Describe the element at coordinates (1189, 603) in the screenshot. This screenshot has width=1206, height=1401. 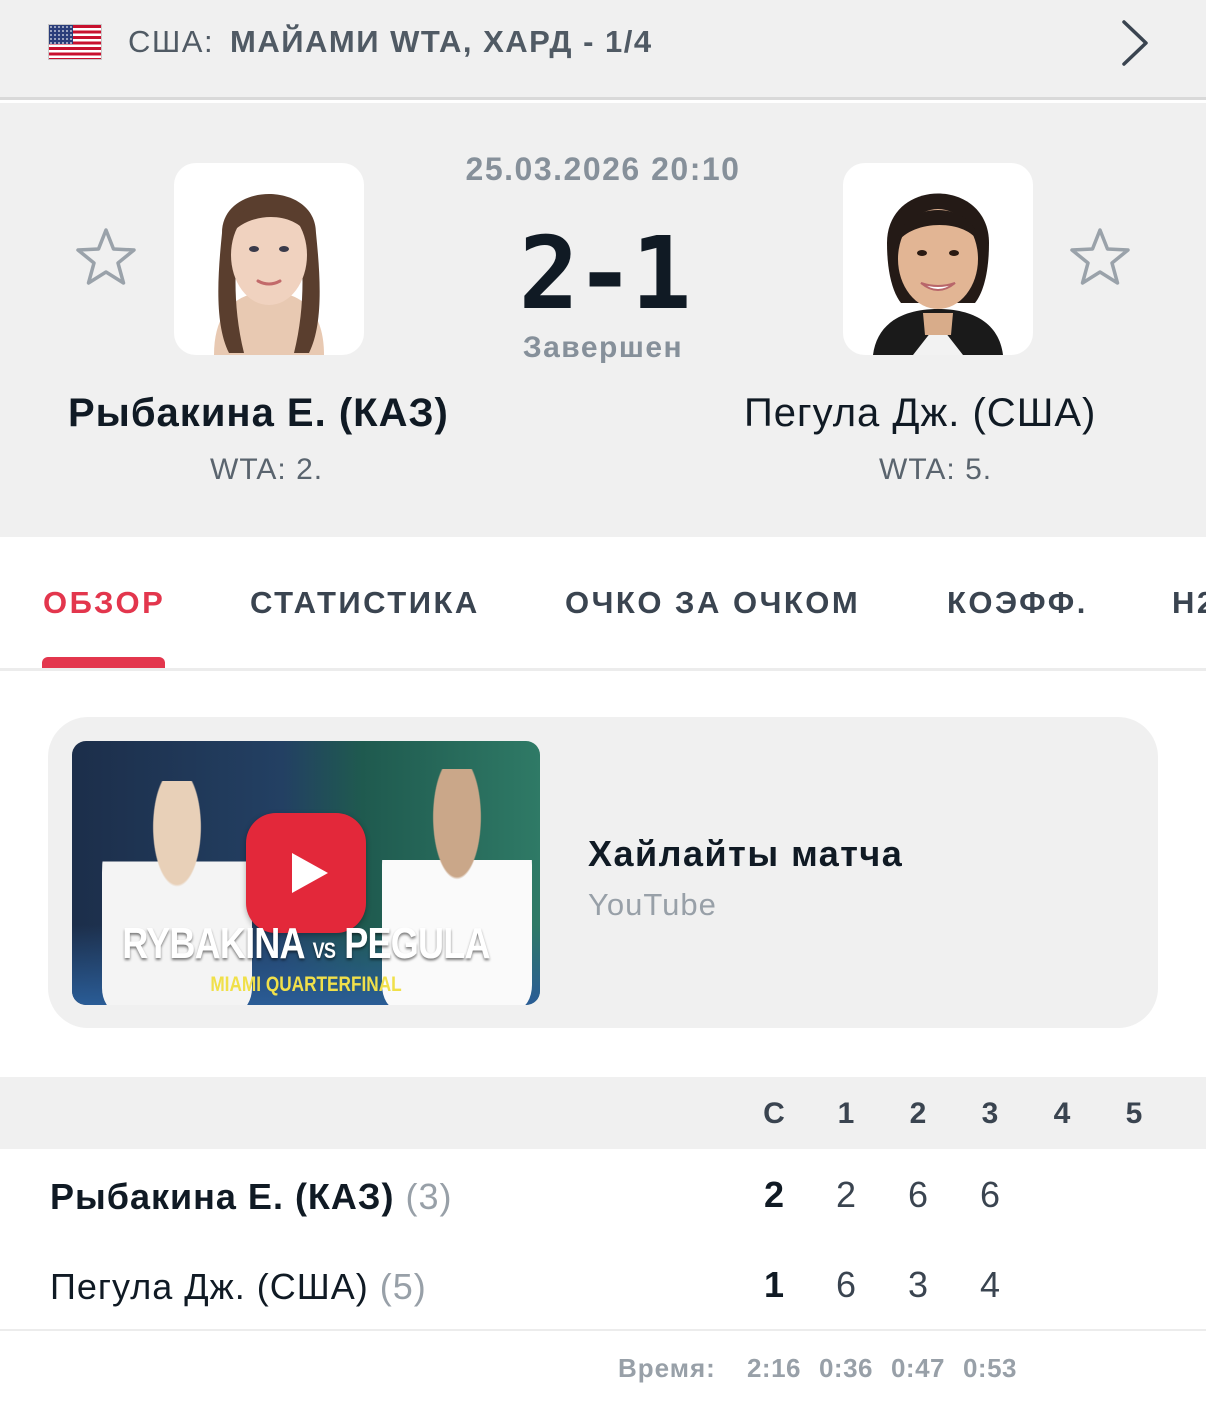
I see `tab-h2h: H2H` at that location.